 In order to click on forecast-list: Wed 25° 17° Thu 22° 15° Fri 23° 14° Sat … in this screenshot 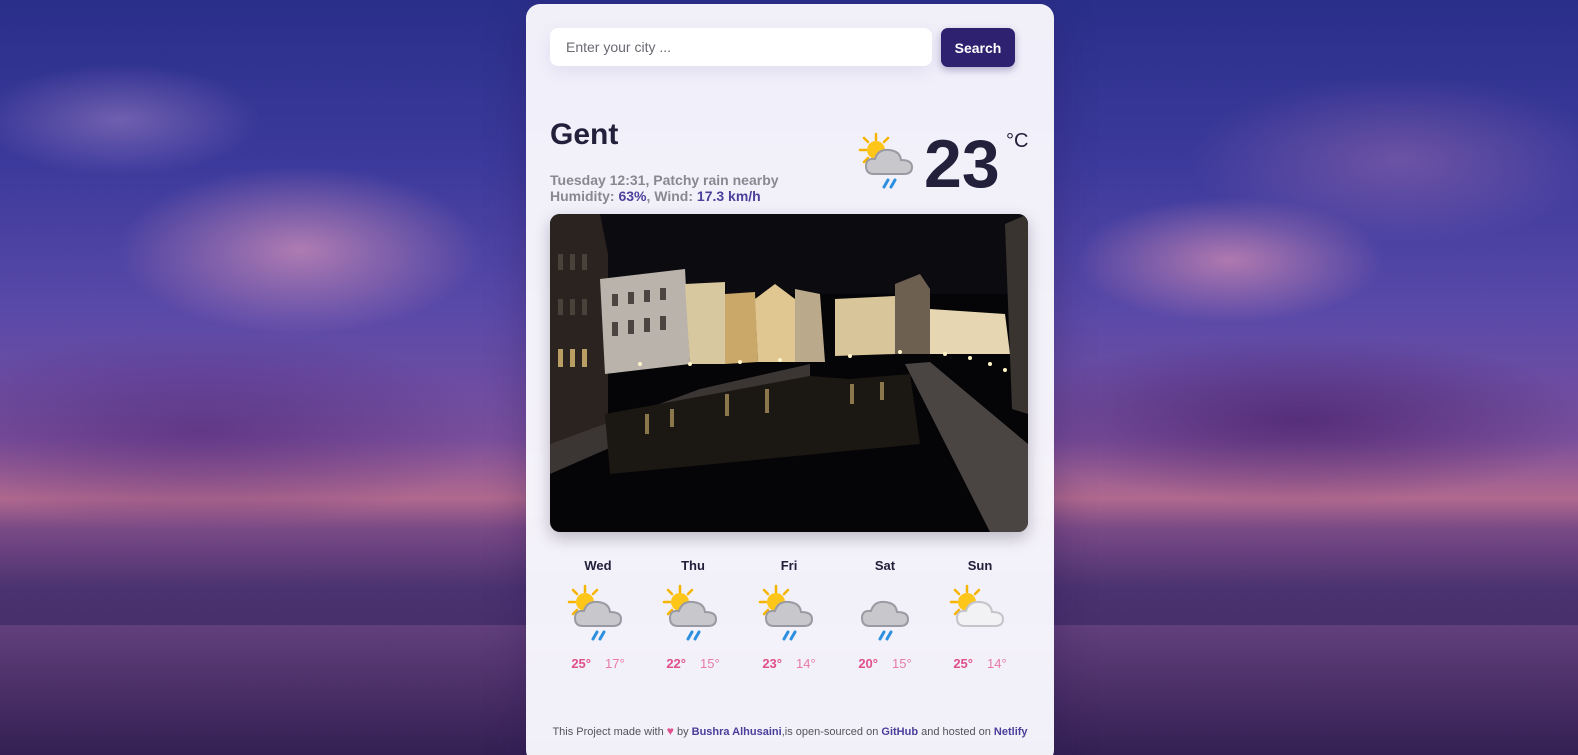, I will do `click(789, 616)`.